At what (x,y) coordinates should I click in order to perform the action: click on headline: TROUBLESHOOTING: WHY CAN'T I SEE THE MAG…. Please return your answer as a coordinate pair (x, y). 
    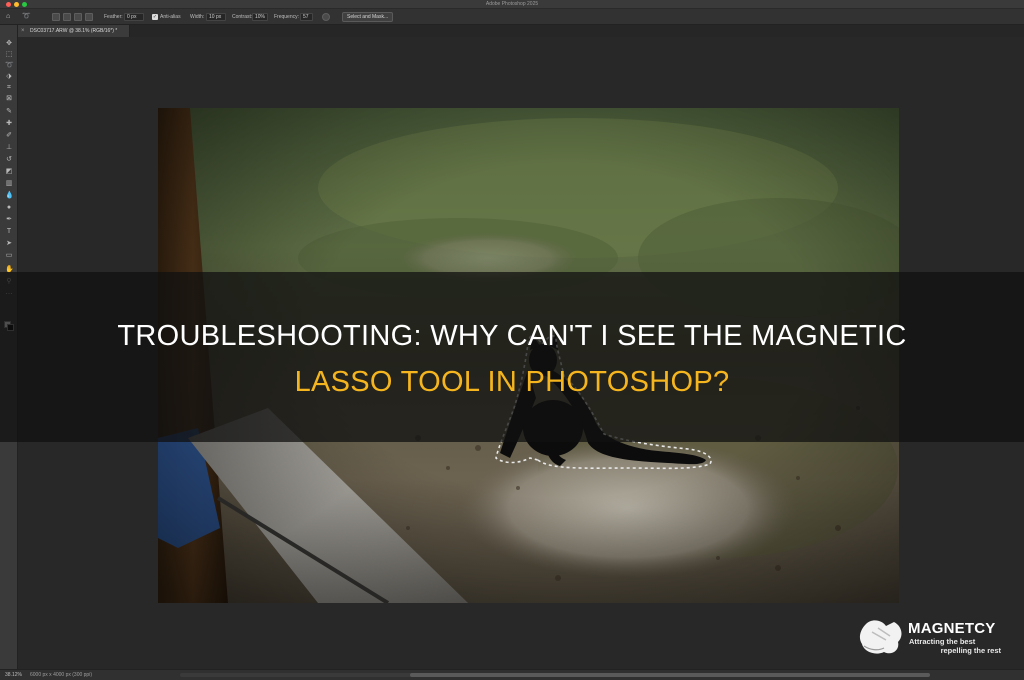
    Looking at the image, I should click on (512, 359).